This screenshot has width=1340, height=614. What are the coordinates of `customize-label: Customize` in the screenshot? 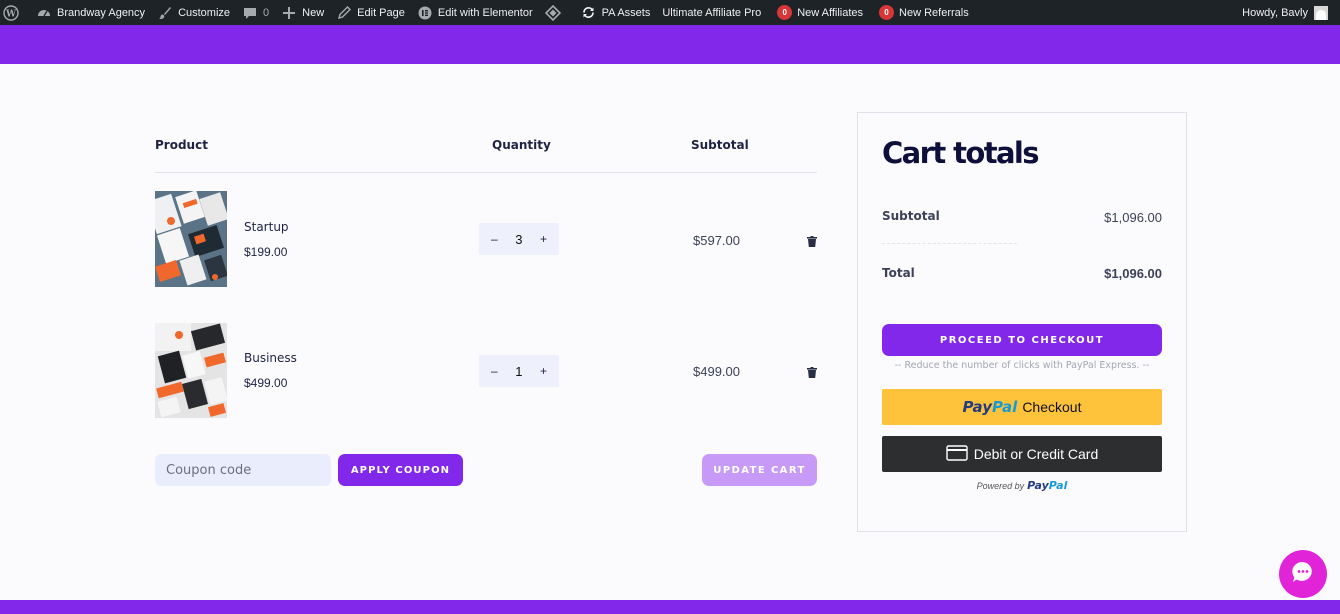 It's located at (204, 12).